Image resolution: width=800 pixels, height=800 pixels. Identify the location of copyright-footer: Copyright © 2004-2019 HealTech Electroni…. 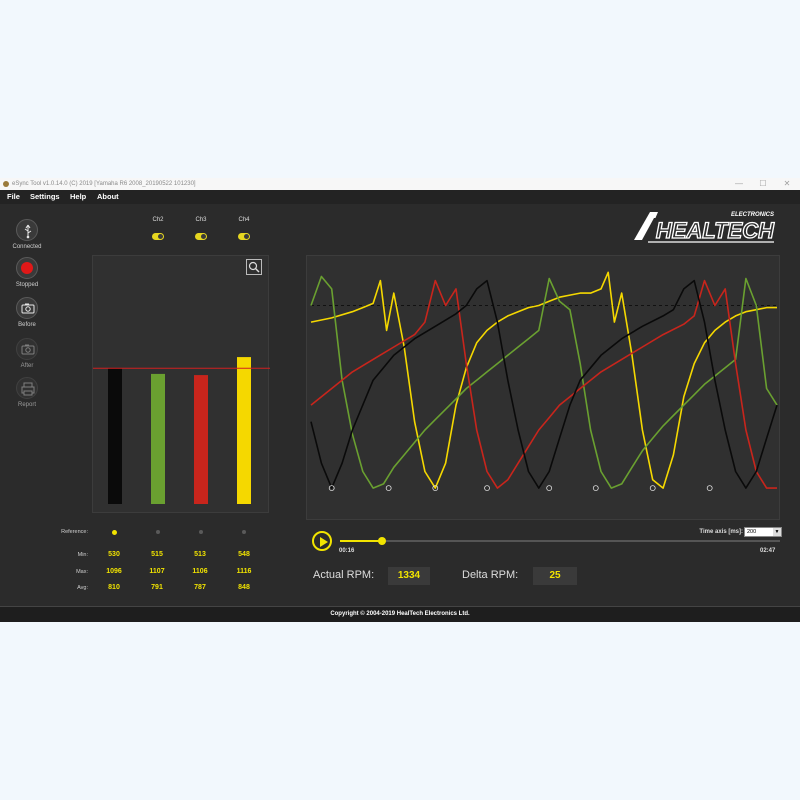
(400, 614).